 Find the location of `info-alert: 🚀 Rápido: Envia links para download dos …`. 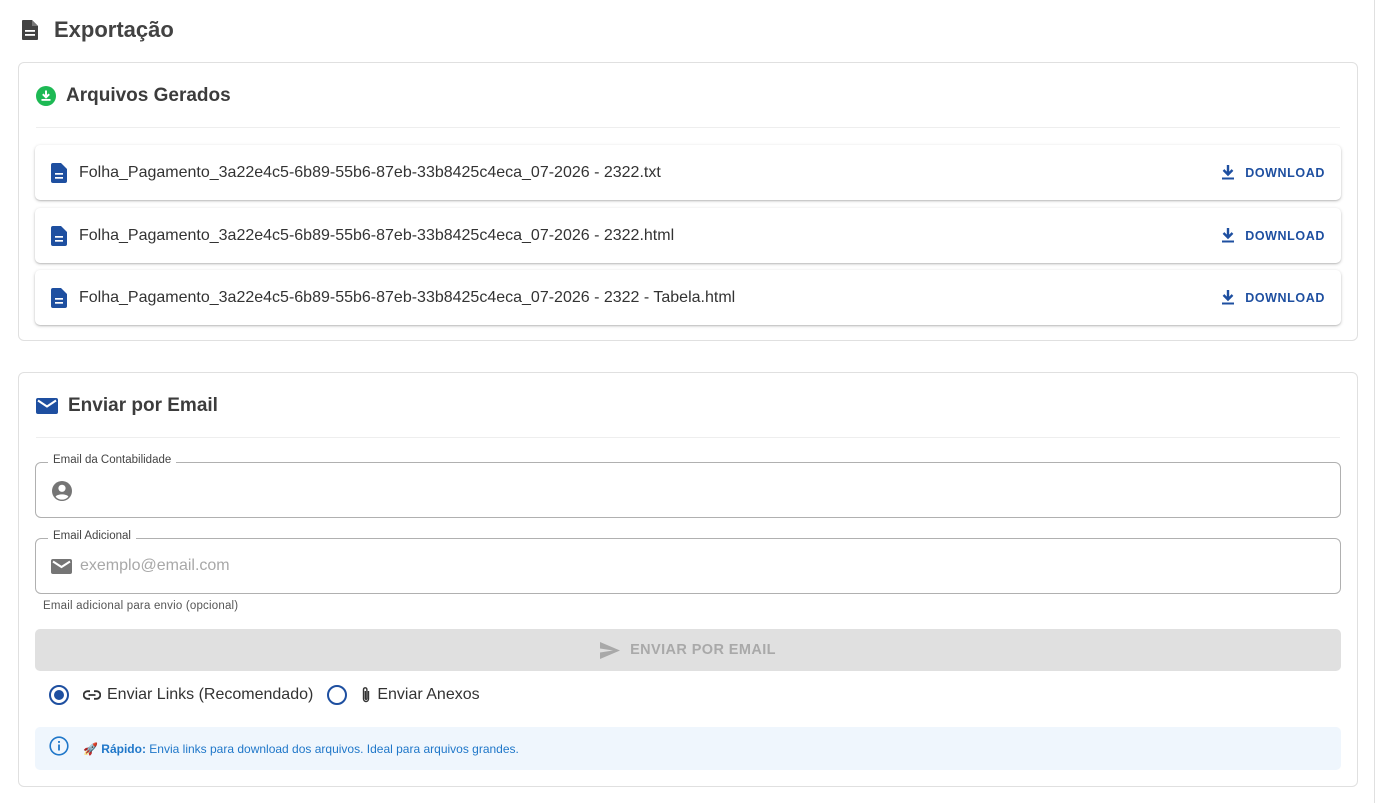

info-alert: 🚀 Rápido: Envia links para download dos … is located at coordinates (688, 748).